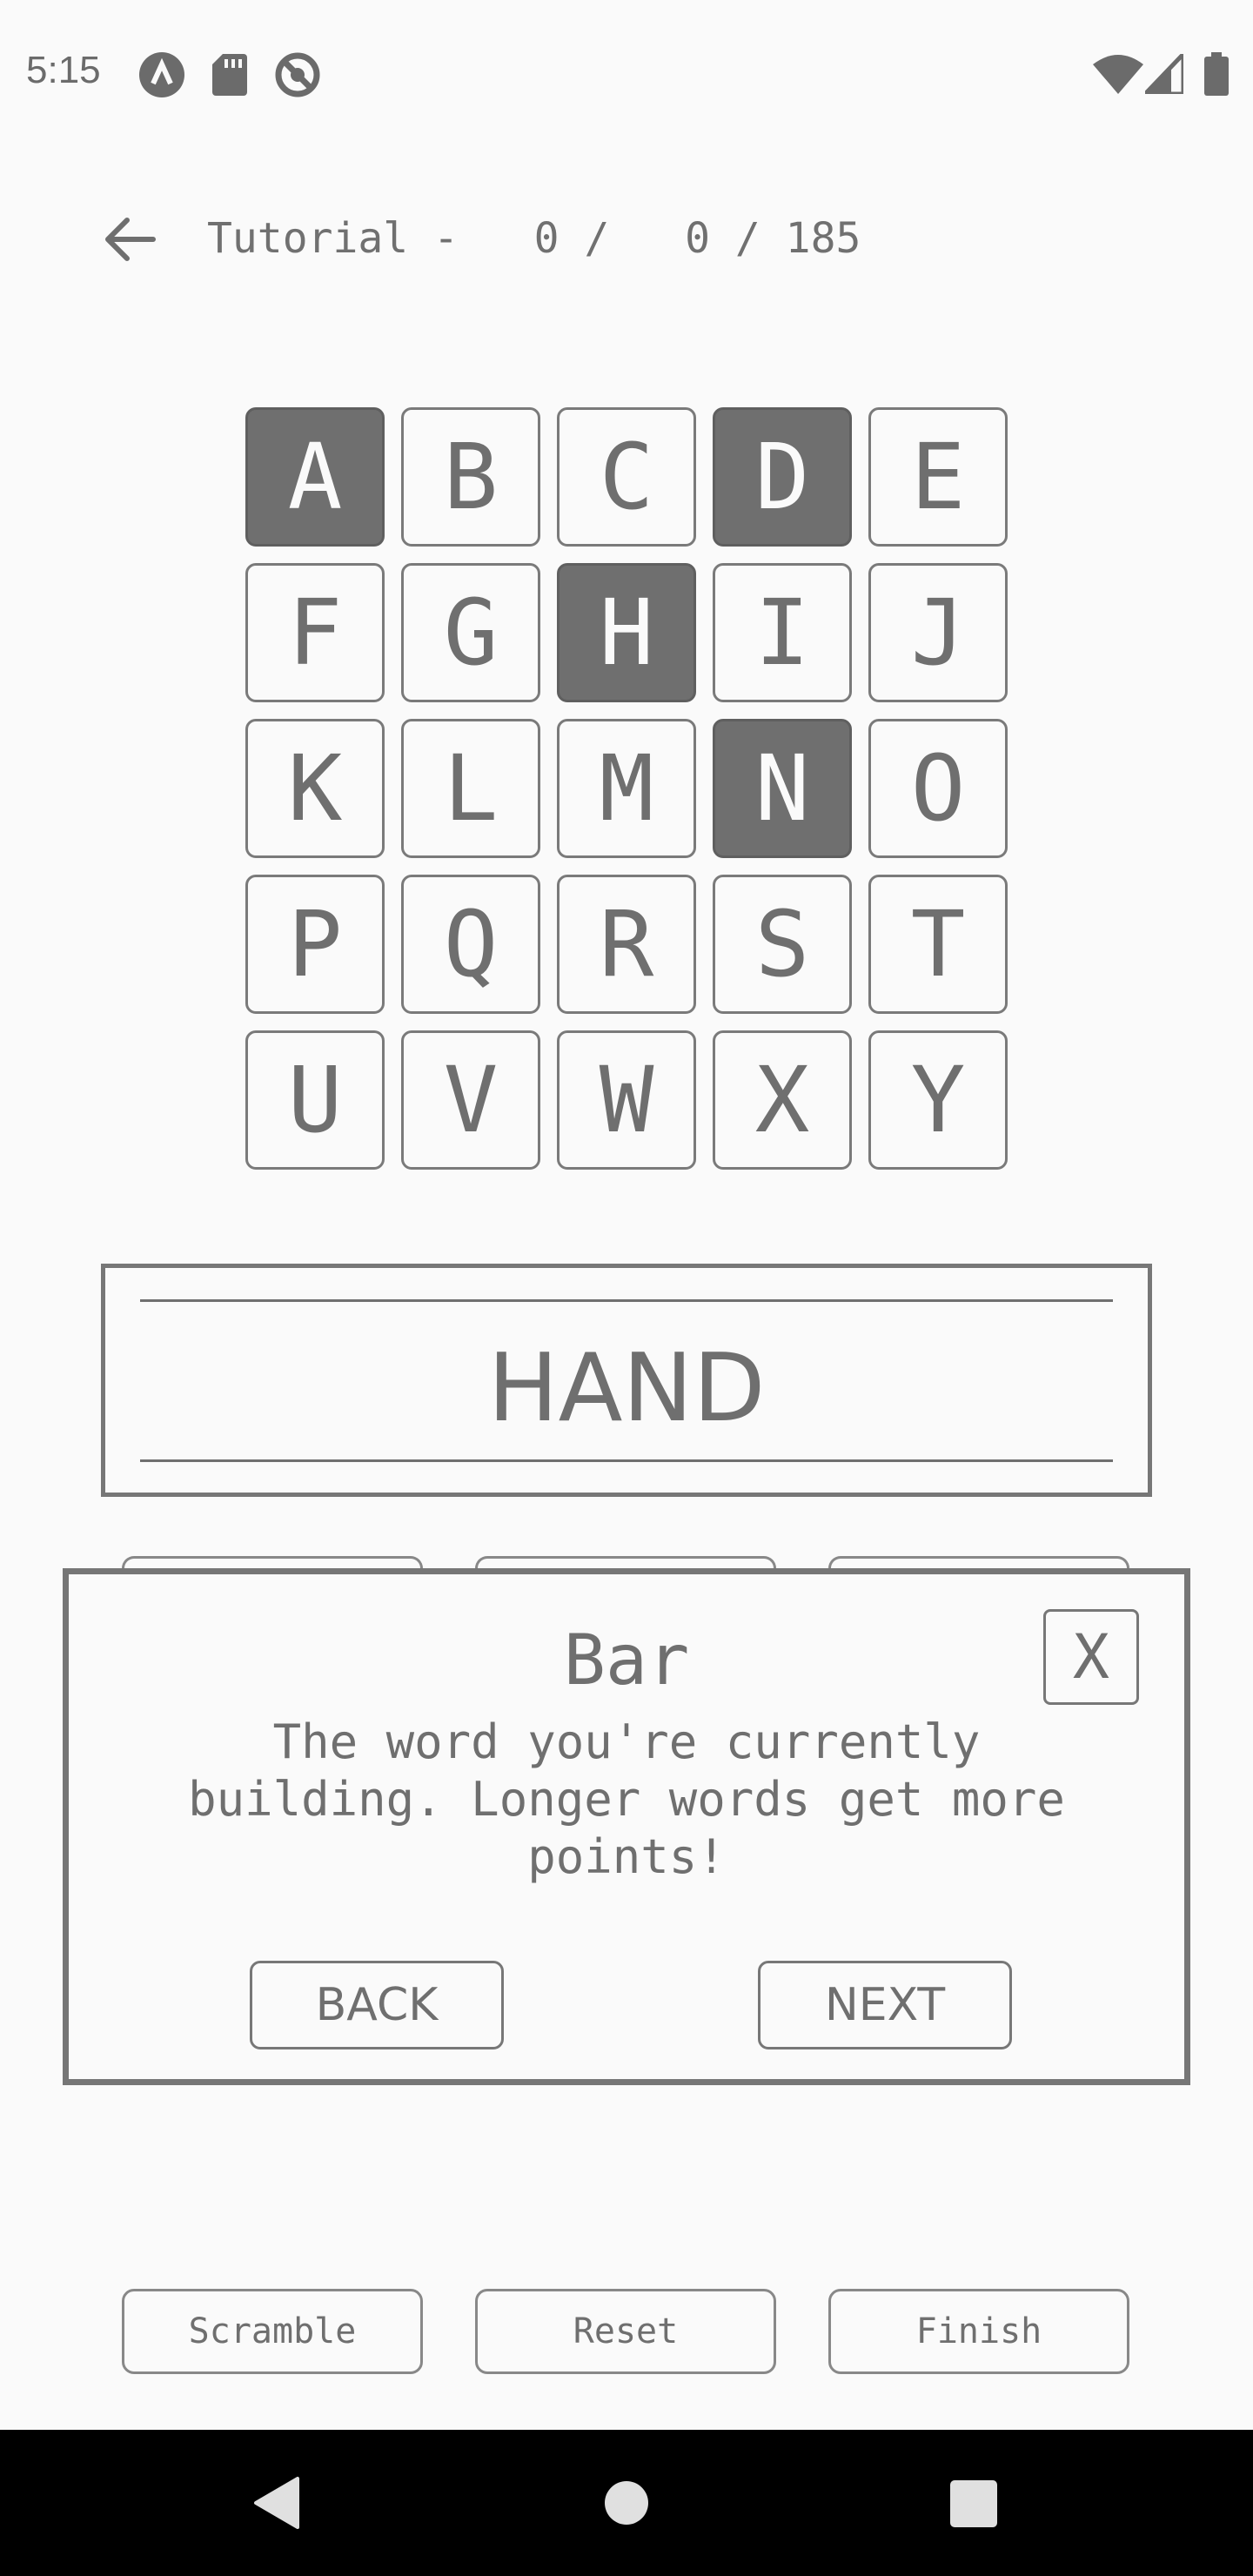 This screenshot has height=2576, width=1253. Describe the element at coordinates (938, 944) in the screenshot. I see `letter-tile-t: T` at that location.